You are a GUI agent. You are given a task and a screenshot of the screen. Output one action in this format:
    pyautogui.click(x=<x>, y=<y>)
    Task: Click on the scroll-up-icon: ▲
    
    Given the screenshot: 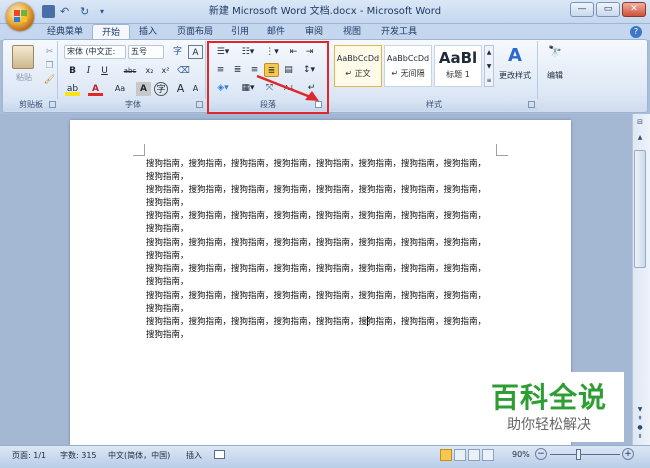 What is the action you would take?
    pyautogui.click(x=640, y=139)
    